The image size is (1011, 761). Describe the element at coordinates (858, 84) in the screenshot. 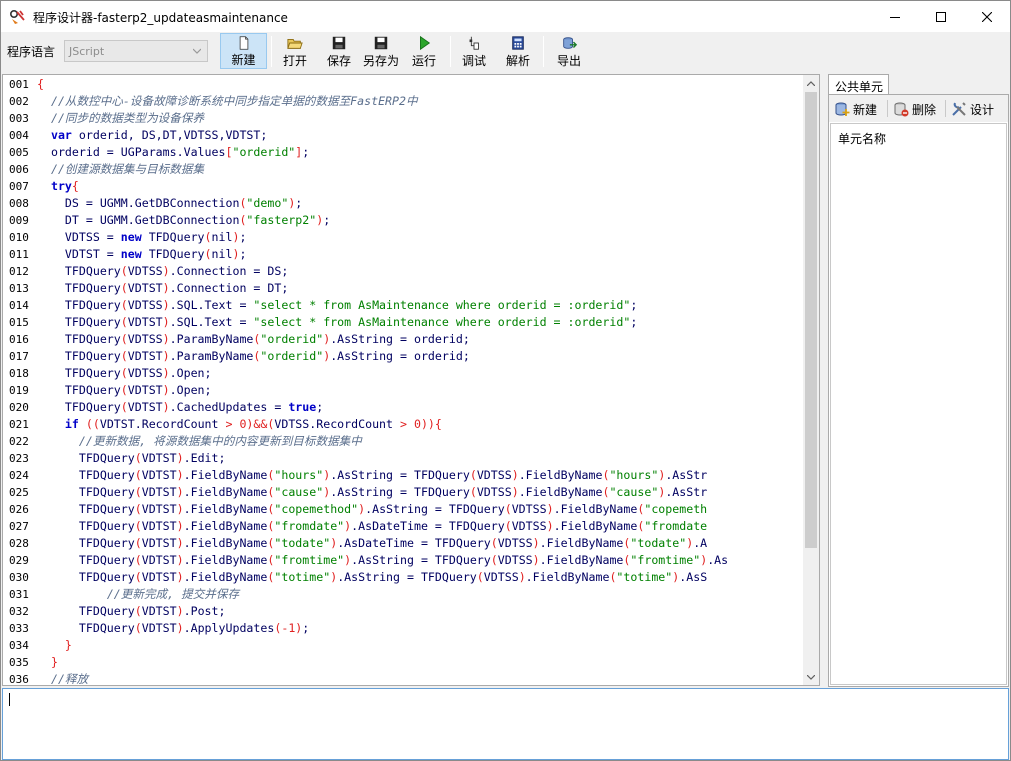

I see `tab-public-units: 公共单元` at that location.